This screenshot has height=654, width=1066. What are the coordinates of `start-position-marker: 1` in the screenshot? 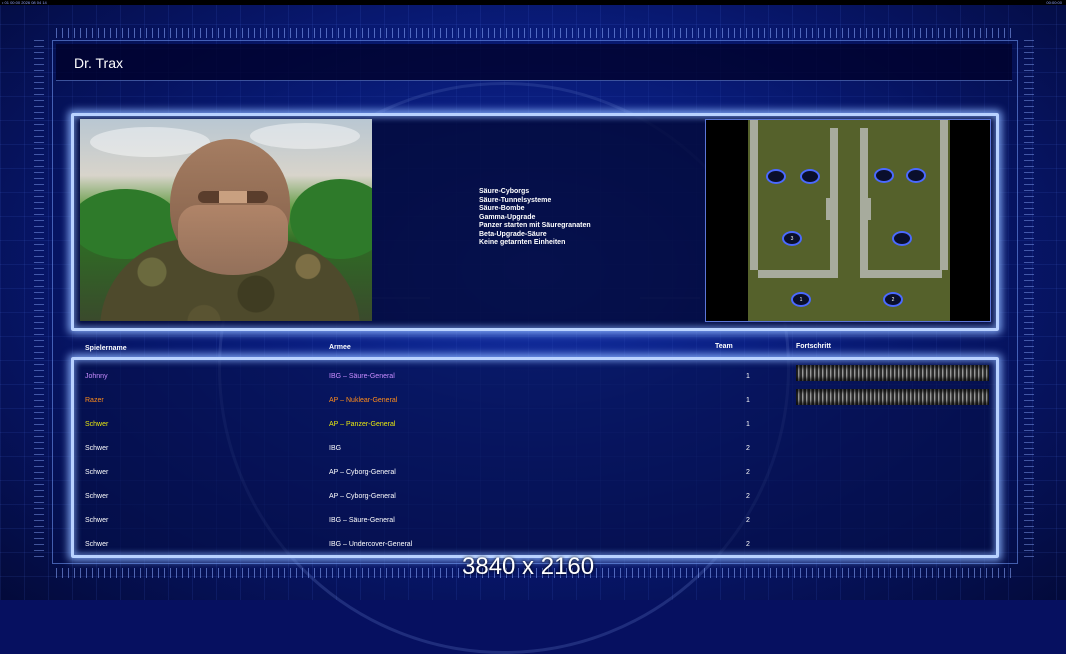 It's located at (801, 299).